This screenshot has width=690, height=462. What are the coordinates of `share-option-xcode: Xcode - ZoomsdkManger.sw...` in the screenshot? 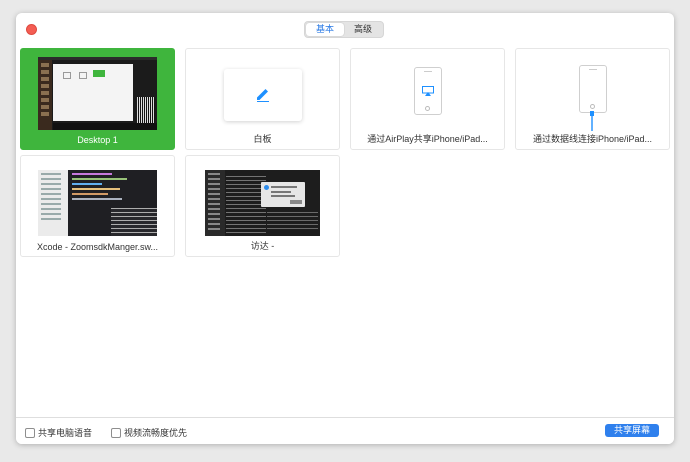 It's located at (97, 206).